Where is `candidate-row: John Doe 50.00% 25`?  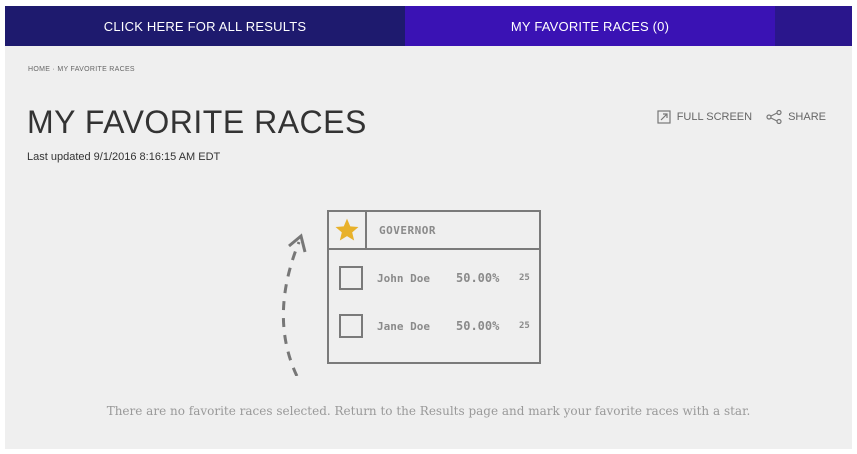
candidate-row: John Doe 50.00% 25 is located at coordinates (437, 278).